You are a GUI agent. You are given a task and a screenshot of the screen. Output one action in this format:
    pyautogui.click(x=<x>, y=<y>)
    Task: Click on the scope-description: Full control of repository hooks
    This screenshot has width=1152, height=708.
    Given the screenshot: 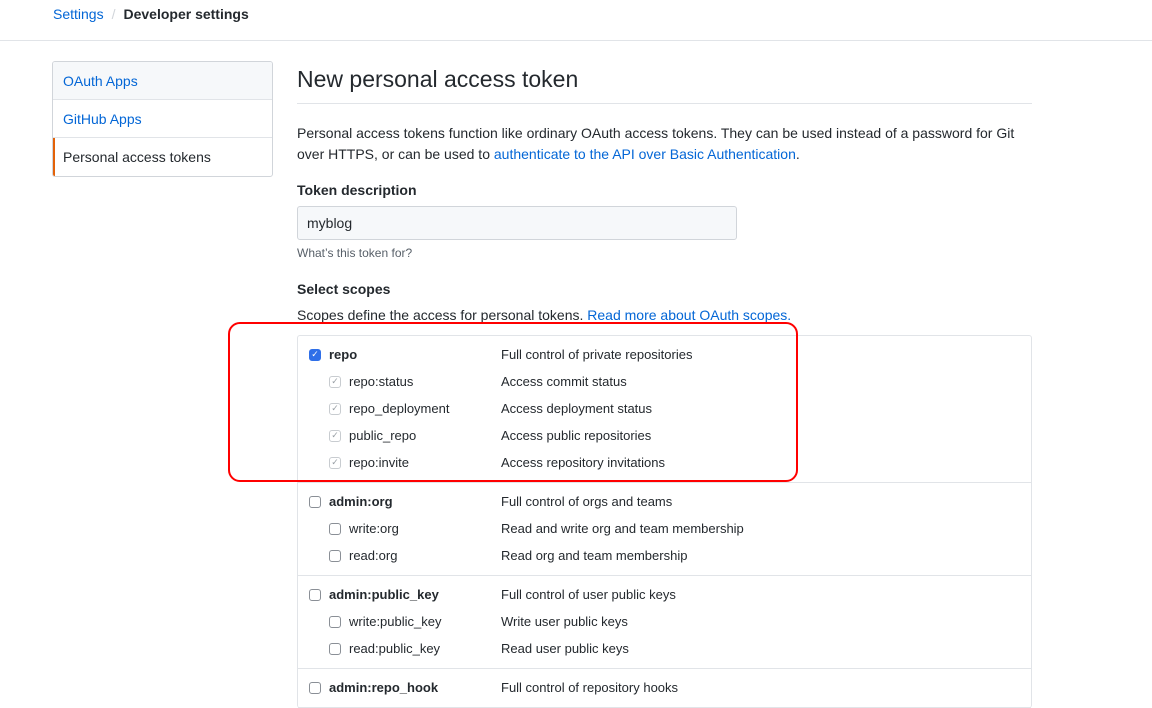 What is the action you would take?
    pyautogui.click(x=590, y=687)
    